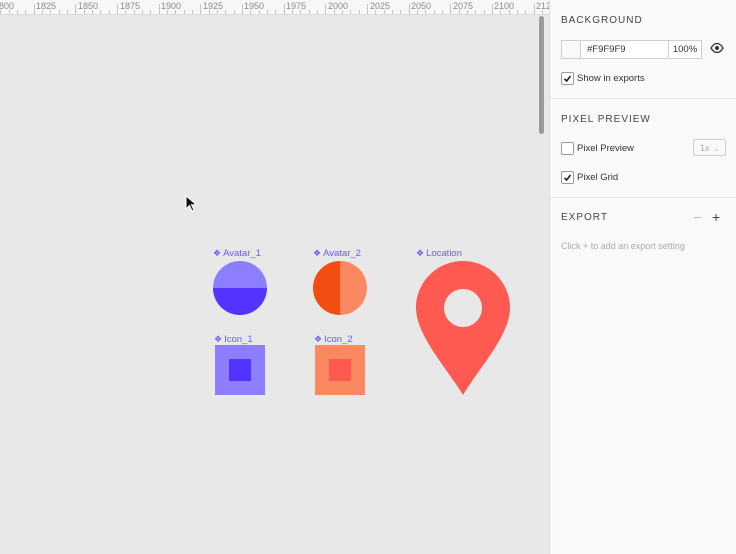 This screenshot has width=736, height=554. I want to click on component-label-icon-1: ❖ Icon_1, so click(233, 339).